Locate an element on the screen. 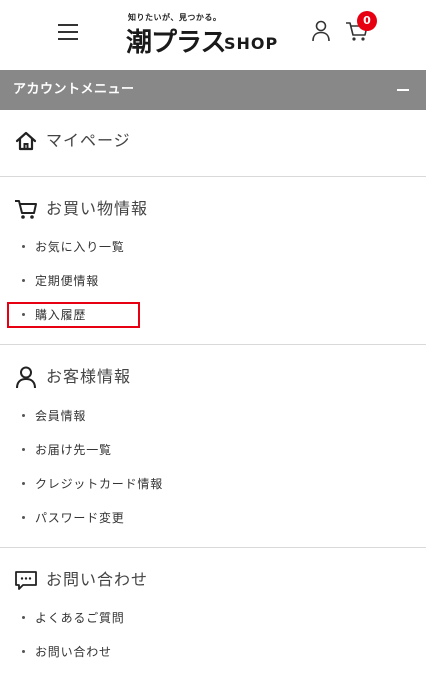  account-menu-title: アカウントメニュー is located at coordinates (74, 89).